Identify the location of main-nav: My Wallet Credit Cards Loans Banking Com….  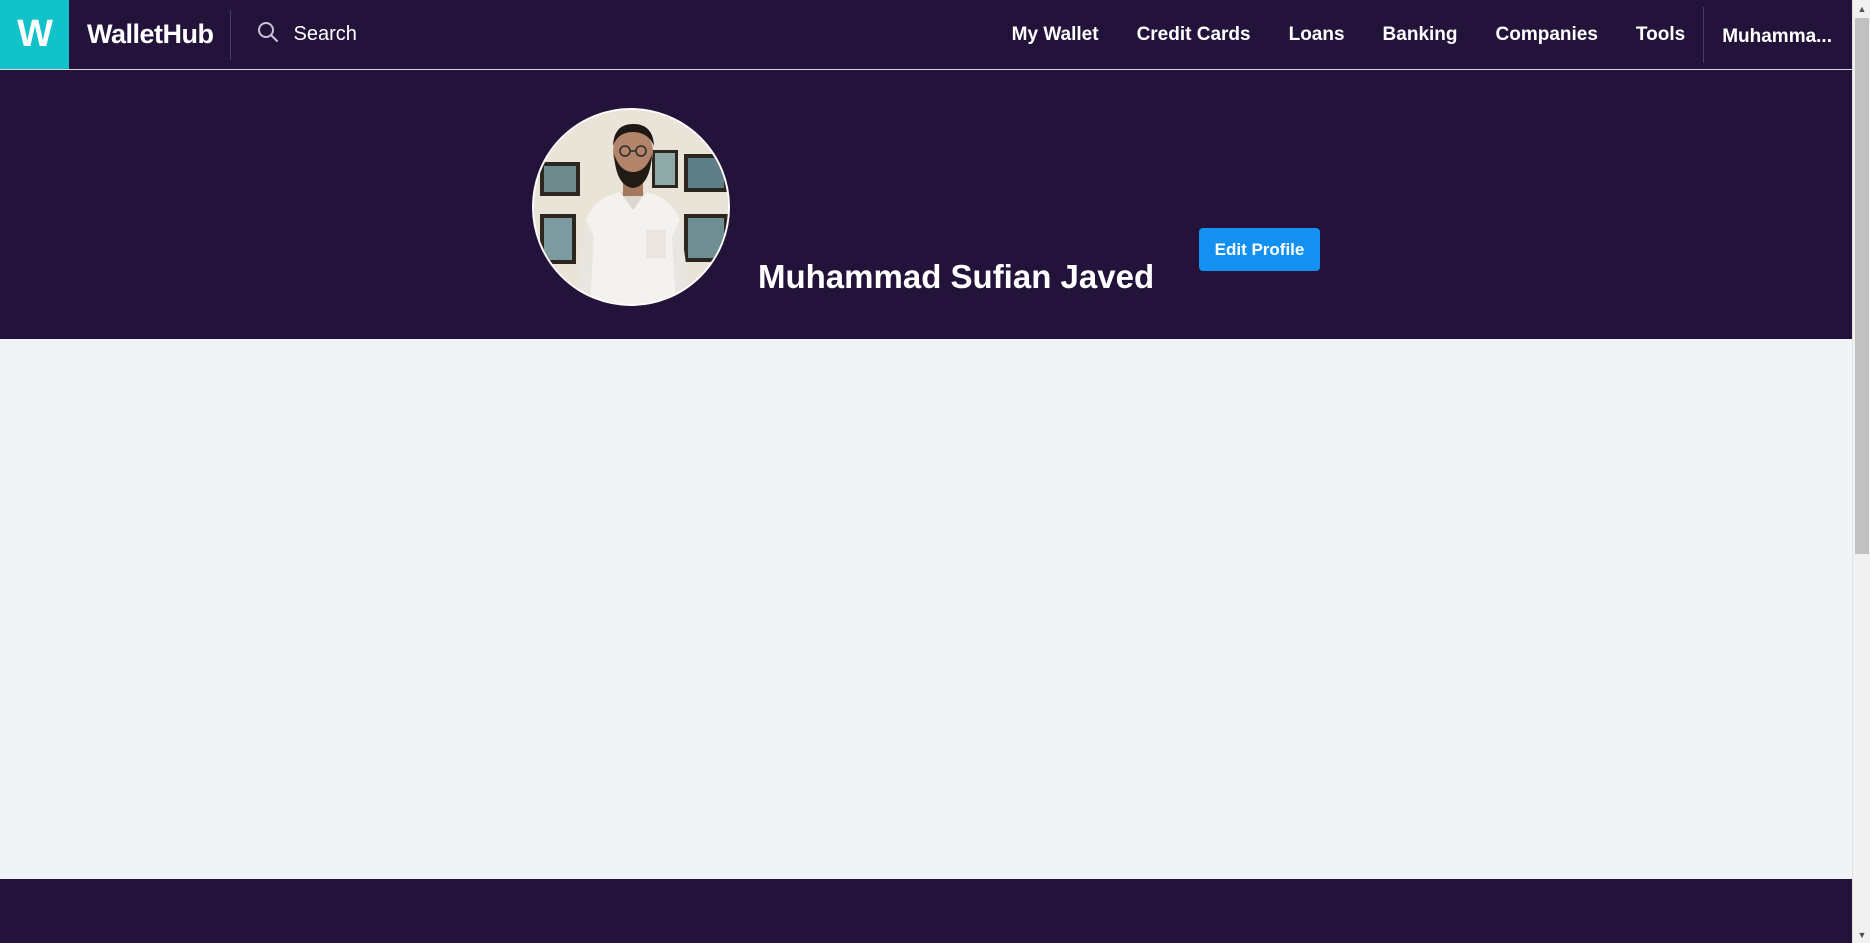
(1432, 34).